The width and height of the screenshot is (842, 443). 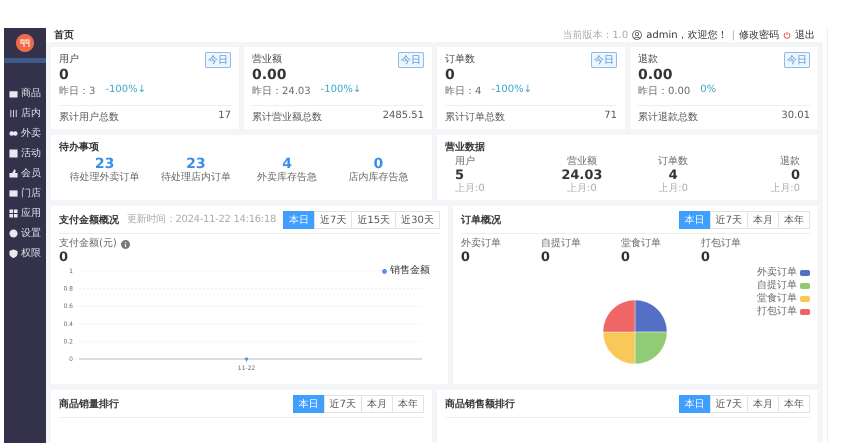 I want to click on sidebar-item: 会员, so click(x=25, y=173).